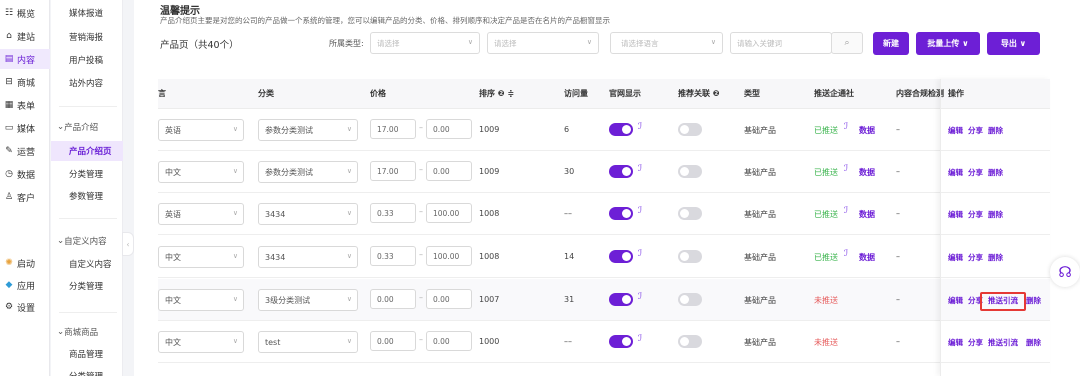 This screenshot has height=376, width=1080. Describe the element at coordinates (87, 127) in the screenshot. I see `subnav-group-product: ⌄ 产品介绍` at that location.